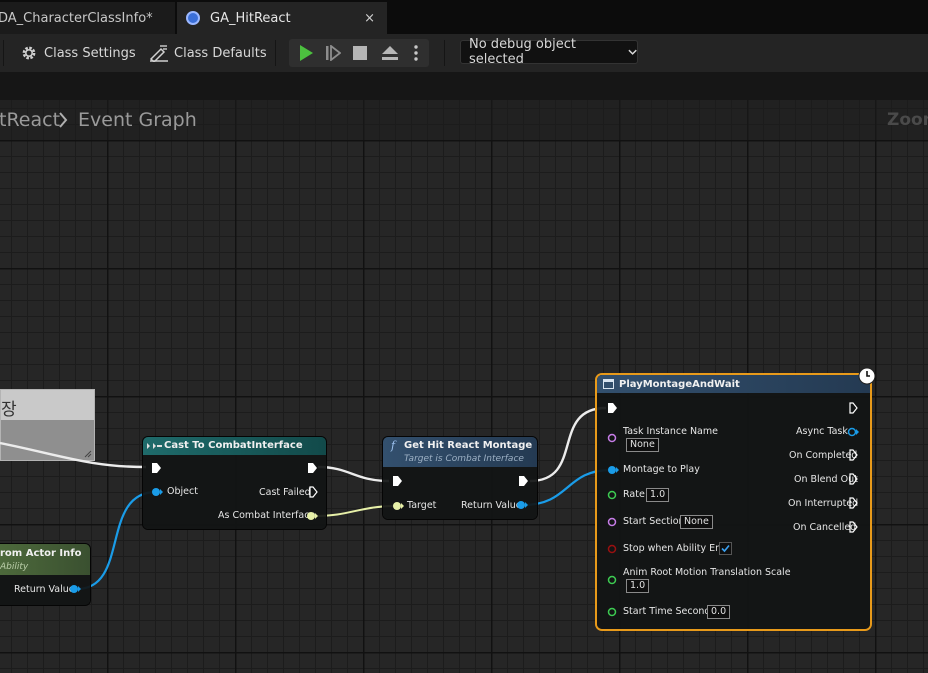 This screenshot has width=928, height=673. I want to click on pin-label: On Interrupted, so click(823, 503).